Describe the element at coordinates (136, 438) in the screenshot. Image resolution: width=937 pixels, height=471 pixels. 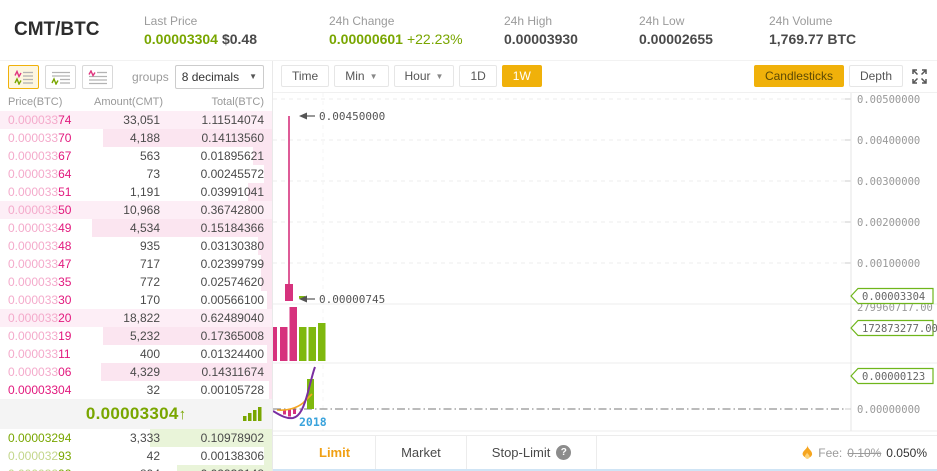
I see `bid-row: 0.00003294 3,333 0.10978902` at that location.